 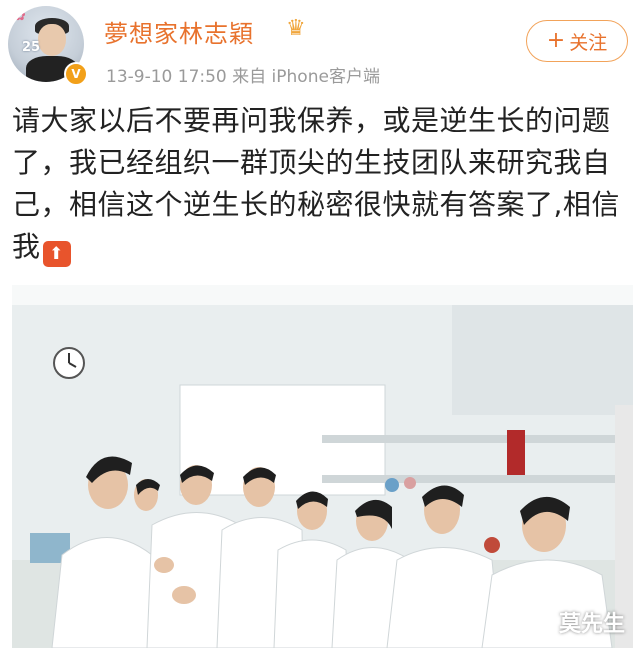 I want to click on follow-label: 关注, so click(x=588, y=42).